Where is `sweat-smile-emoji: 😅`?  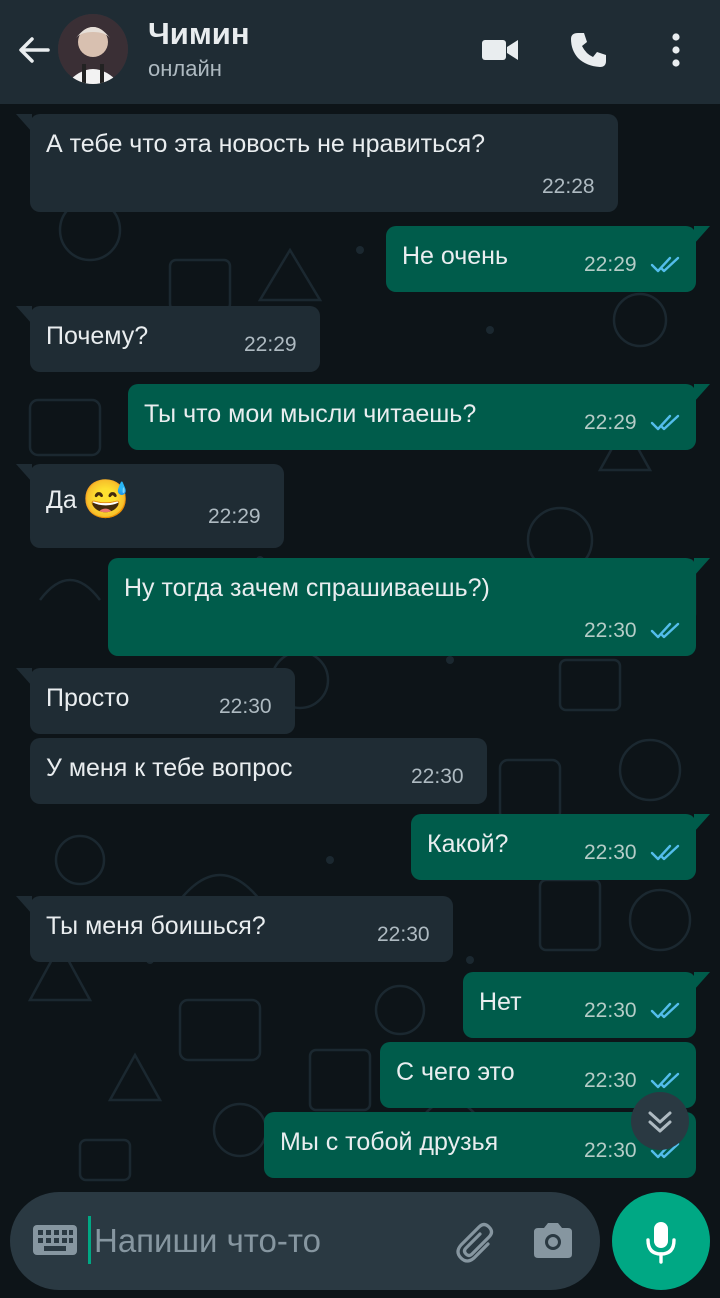
sweat-smile-emoji: 😅 is located at coordinates (106, 500).